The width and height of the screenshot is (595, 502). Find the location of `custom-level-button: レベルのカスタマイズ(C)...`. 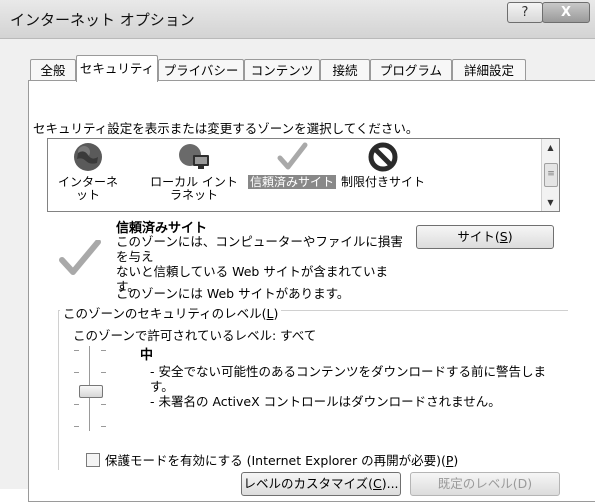

custom-level-button: レベルのカスタマイズ(C)... is located at coordinates (321, 484).